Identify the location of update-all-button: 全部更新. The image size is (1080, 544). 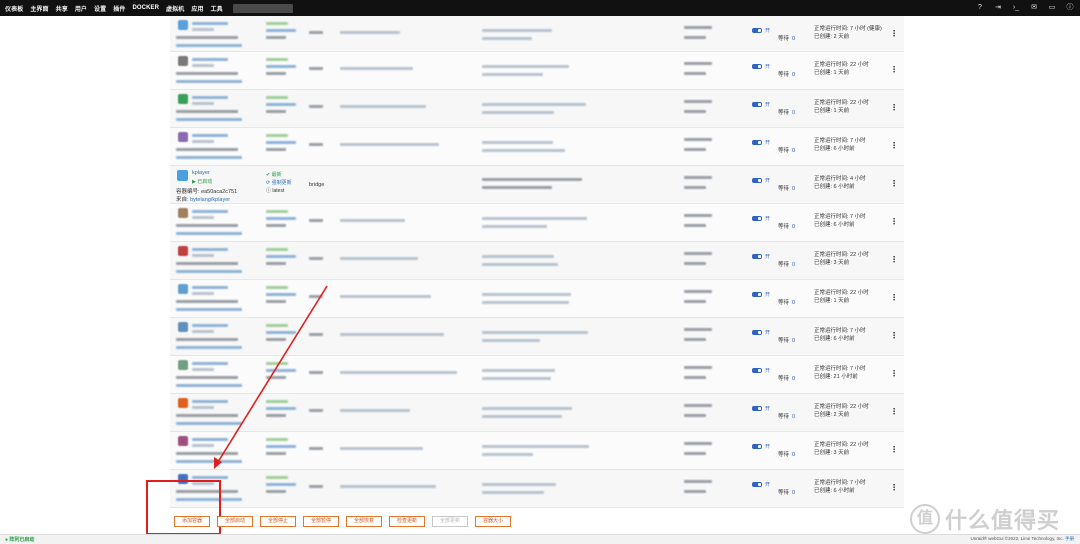
(450, 521).